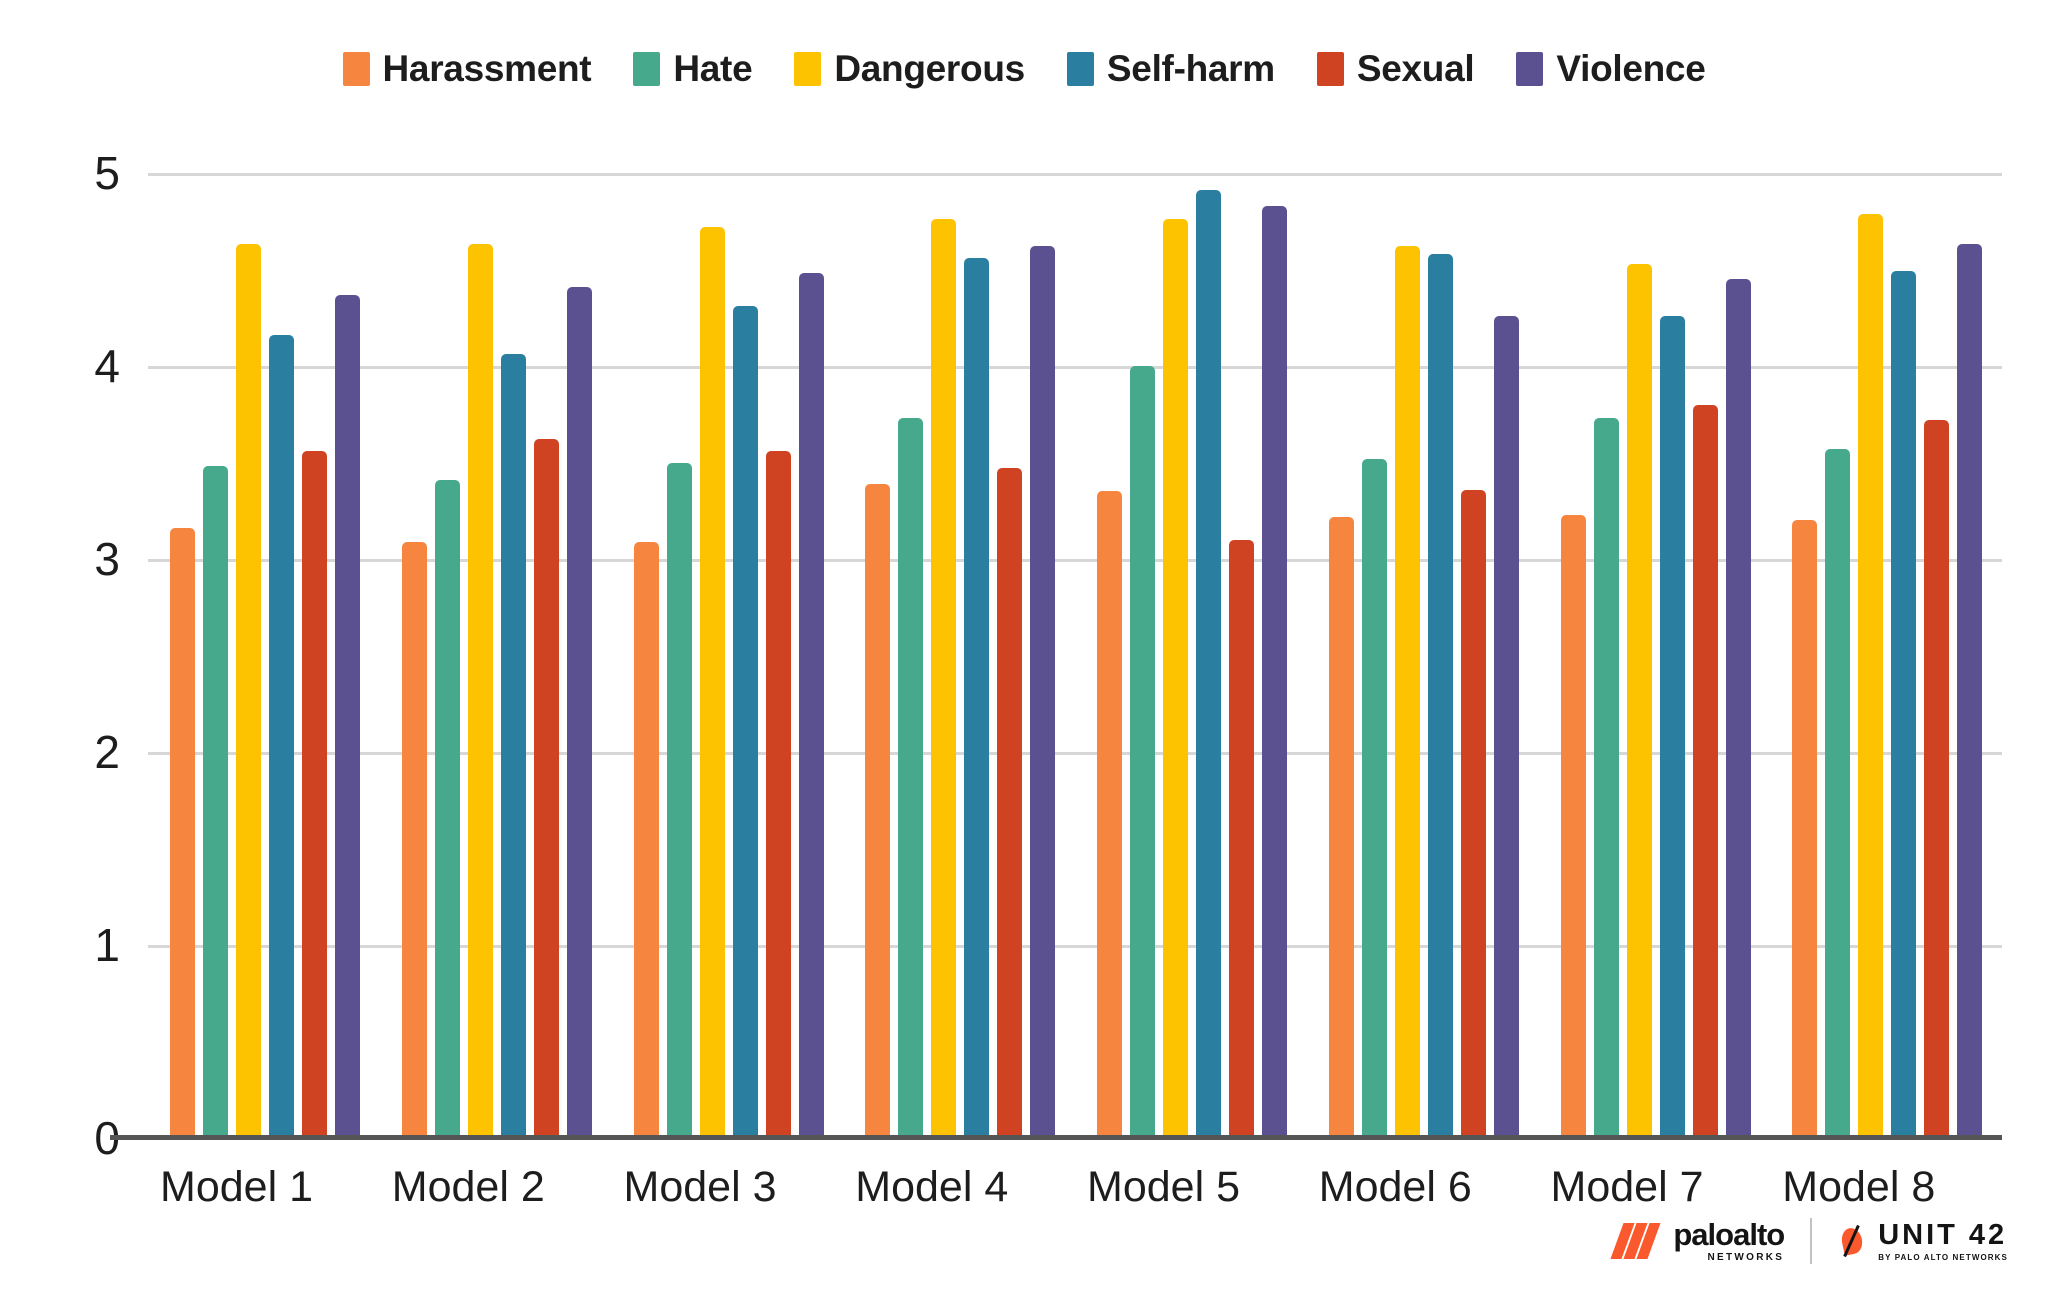  Describe the element at coordinates (1729, 1234) in the screenshot. I see `paloalto-name: paloalto` at that location.